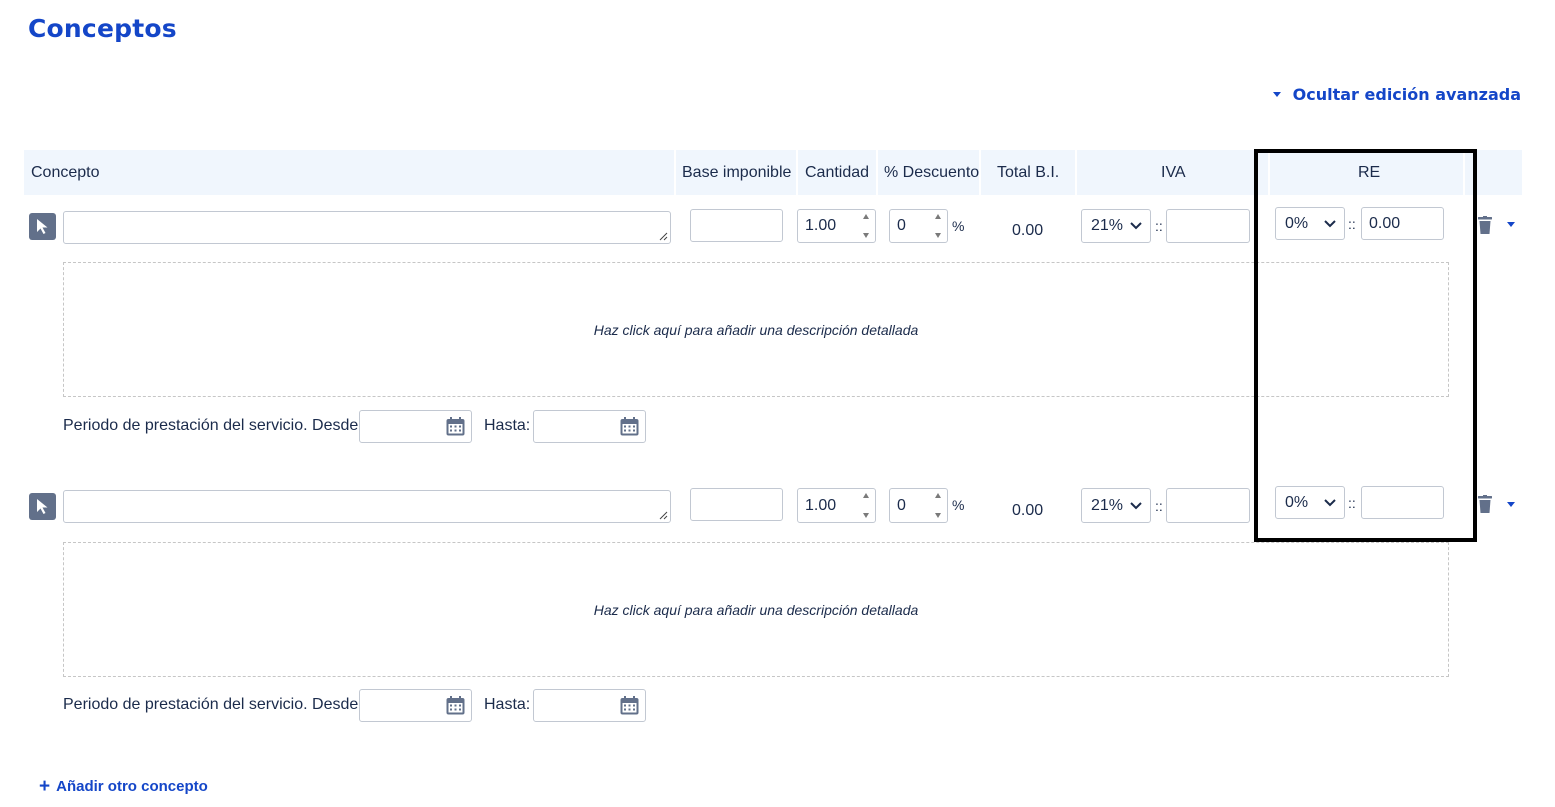 Image resolution: width=1555 pixels, height=807 pixels. I want to click on add-concept-label: Añadir otro concepto, so click(132, 786).